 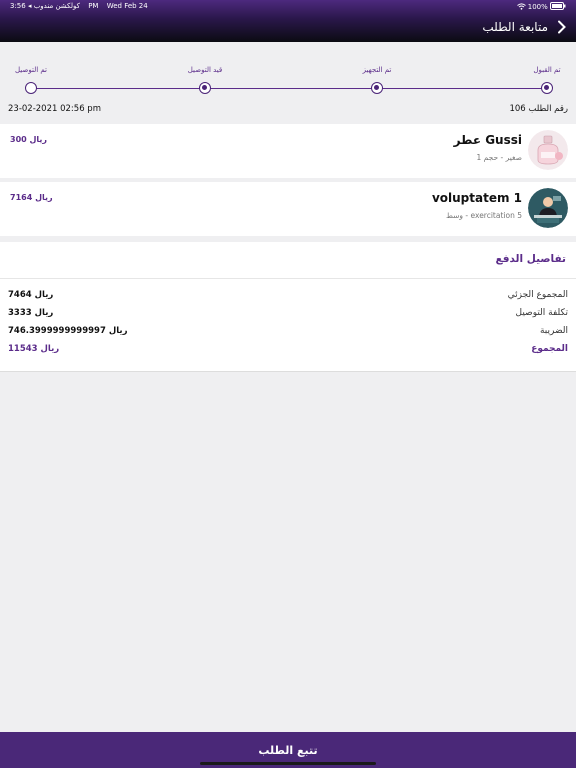 What do you see at coordinates (499, 157) in the screenshot?
I see `item-variant: صغير - حجم 1` at bounding box center [499, 157].